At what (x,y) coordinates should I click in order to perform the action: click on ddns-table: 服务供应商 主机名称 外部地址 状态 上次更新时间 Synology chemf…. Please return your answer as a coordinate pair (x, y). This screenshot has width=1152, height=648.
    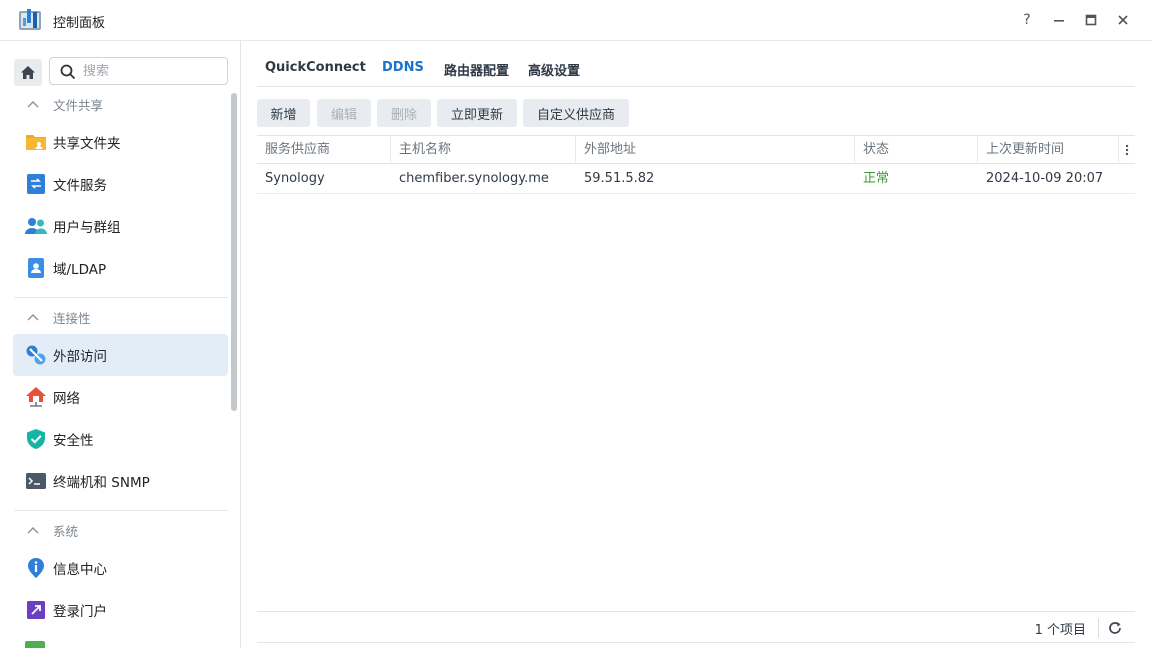
    Looking at the image, I should click on (696, 164).